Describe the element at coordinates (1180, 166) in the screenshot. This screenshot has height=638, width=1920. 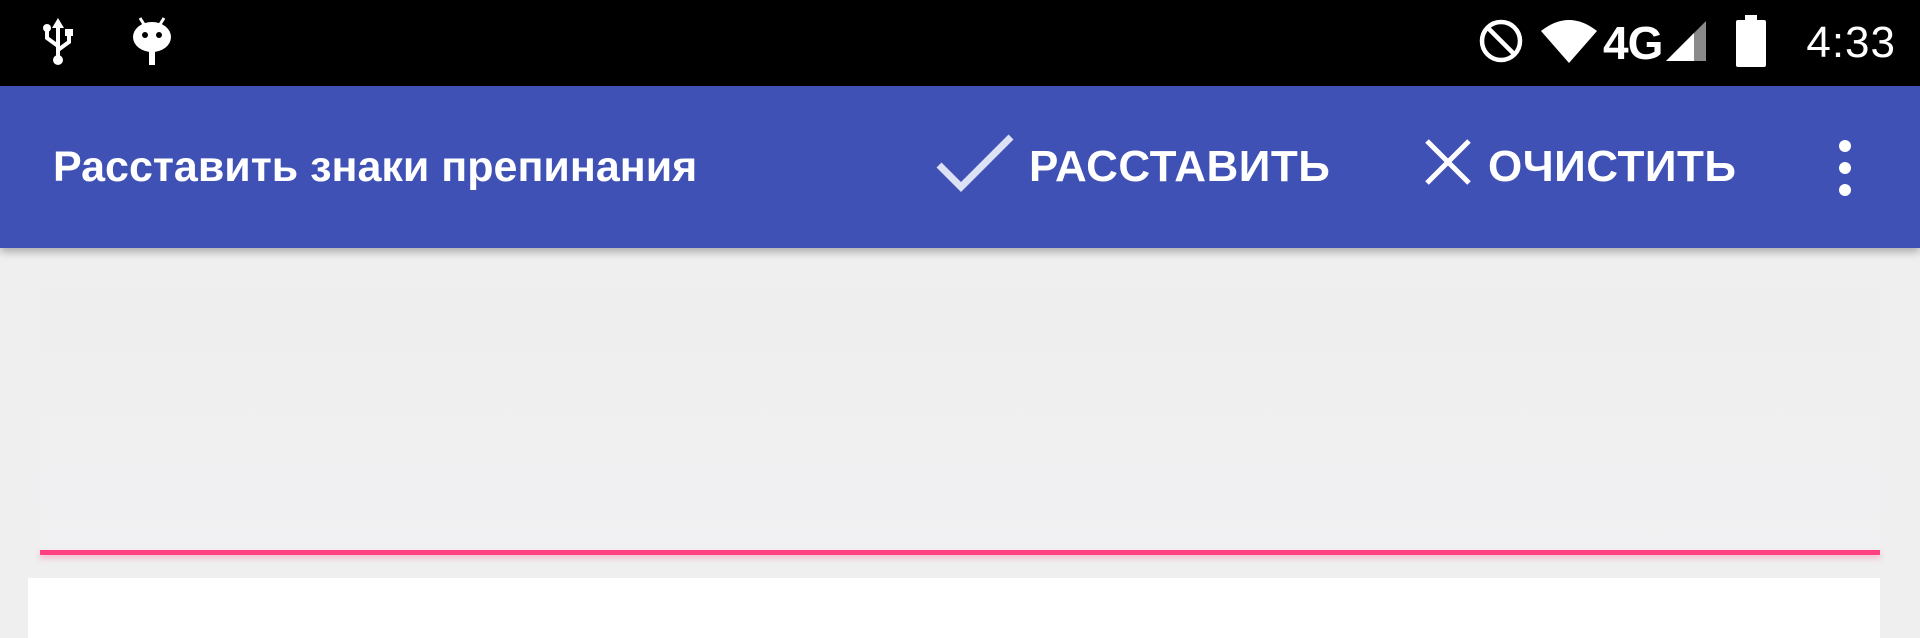
I see `apply-punctuation-label: РАССТАВИТЬ` at that location.